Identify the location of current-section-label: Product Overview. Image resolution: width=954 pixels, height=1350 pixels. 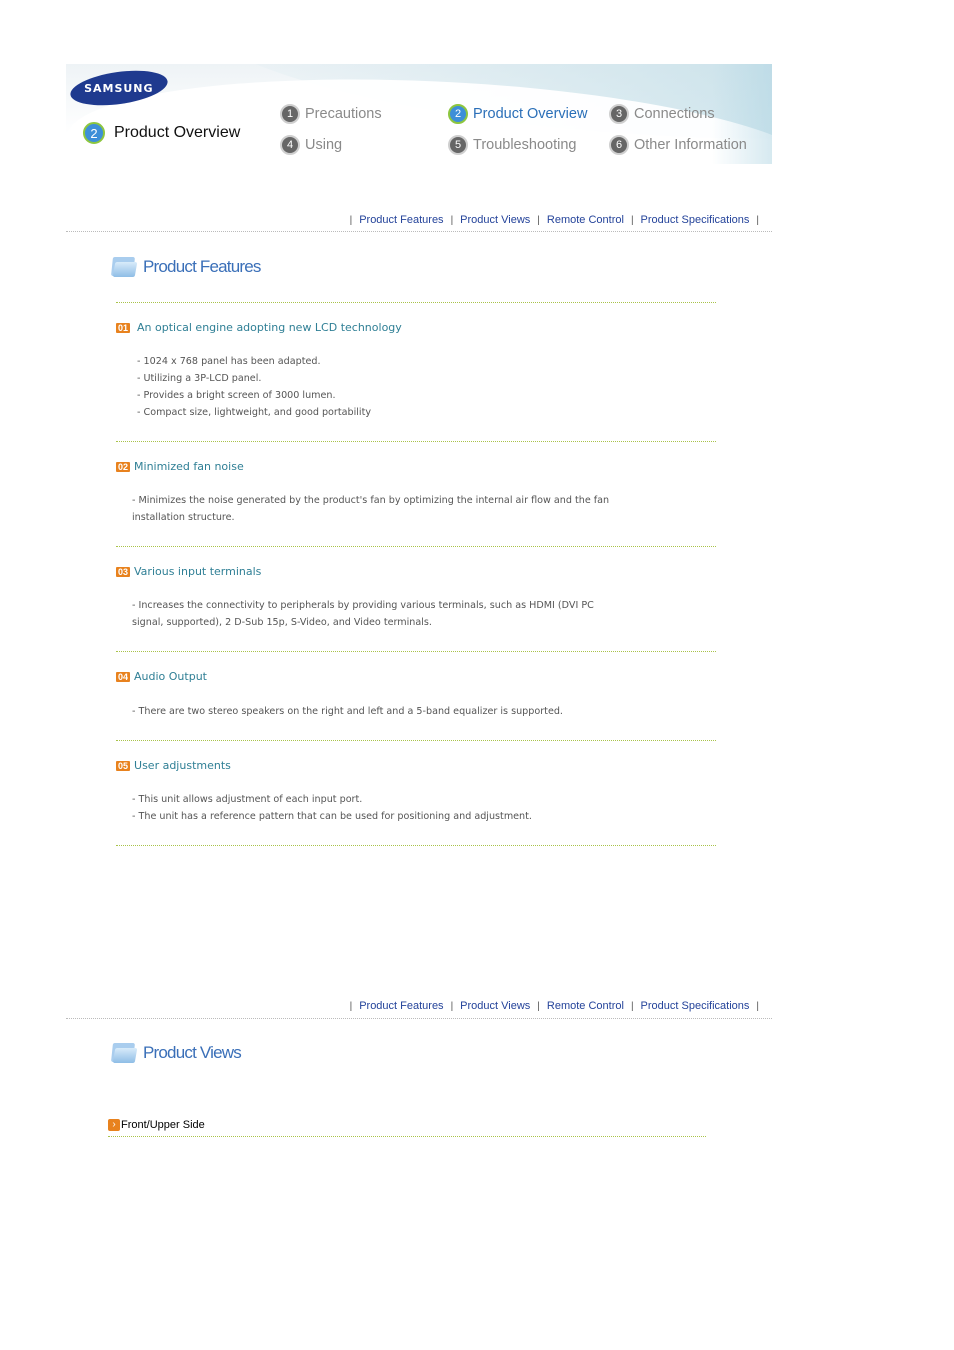
(177, 132).